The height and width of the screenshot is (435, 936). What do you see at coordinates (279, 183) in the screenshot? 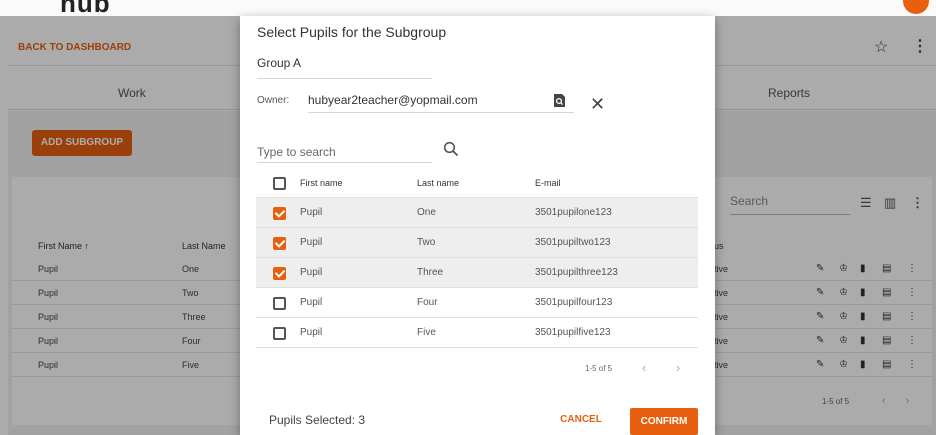
I see `select-all-checkbox` at bounding box center [279, 183].